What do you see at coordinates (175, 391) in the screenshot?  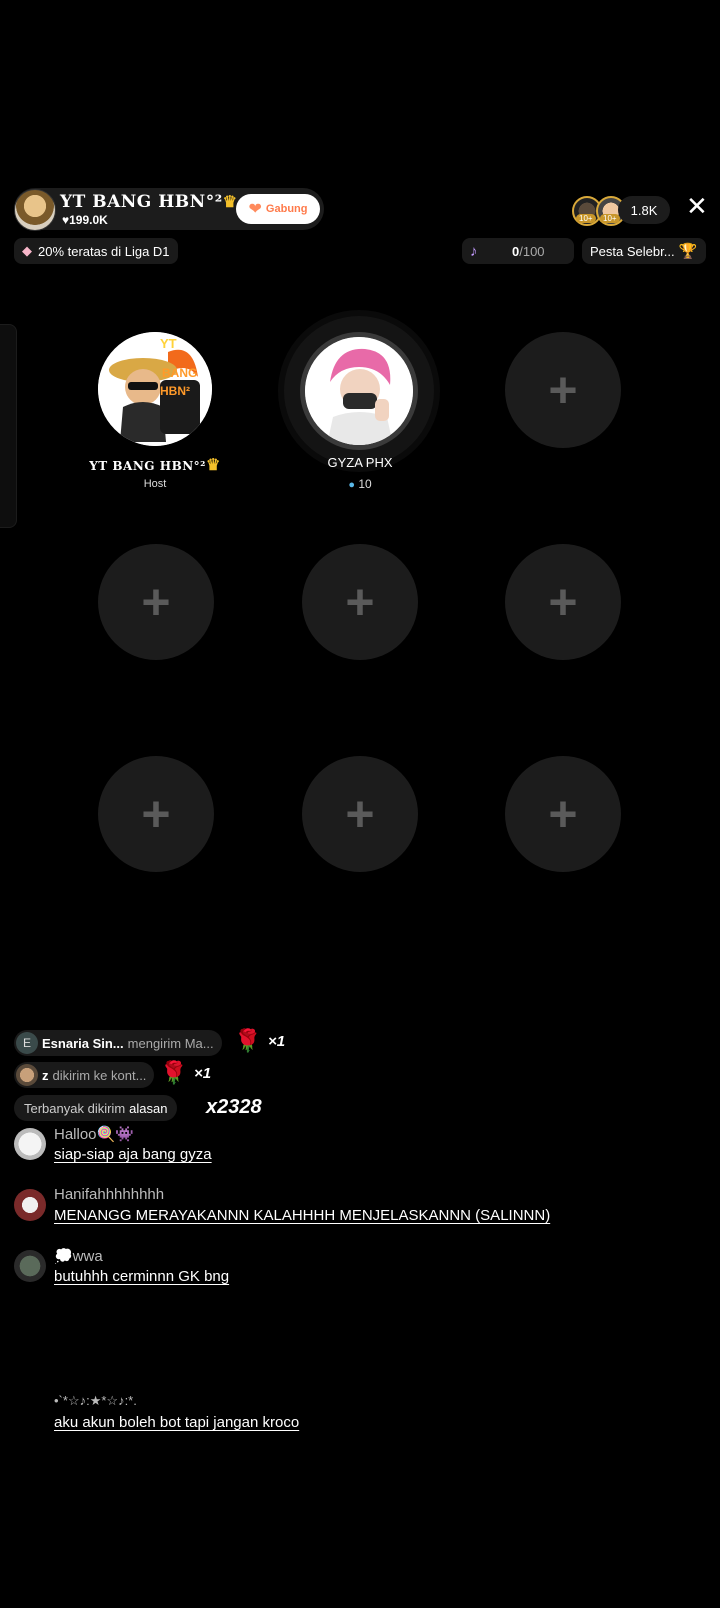 I see `host-logo-text: HBN²` at bounding box center [175, 391].